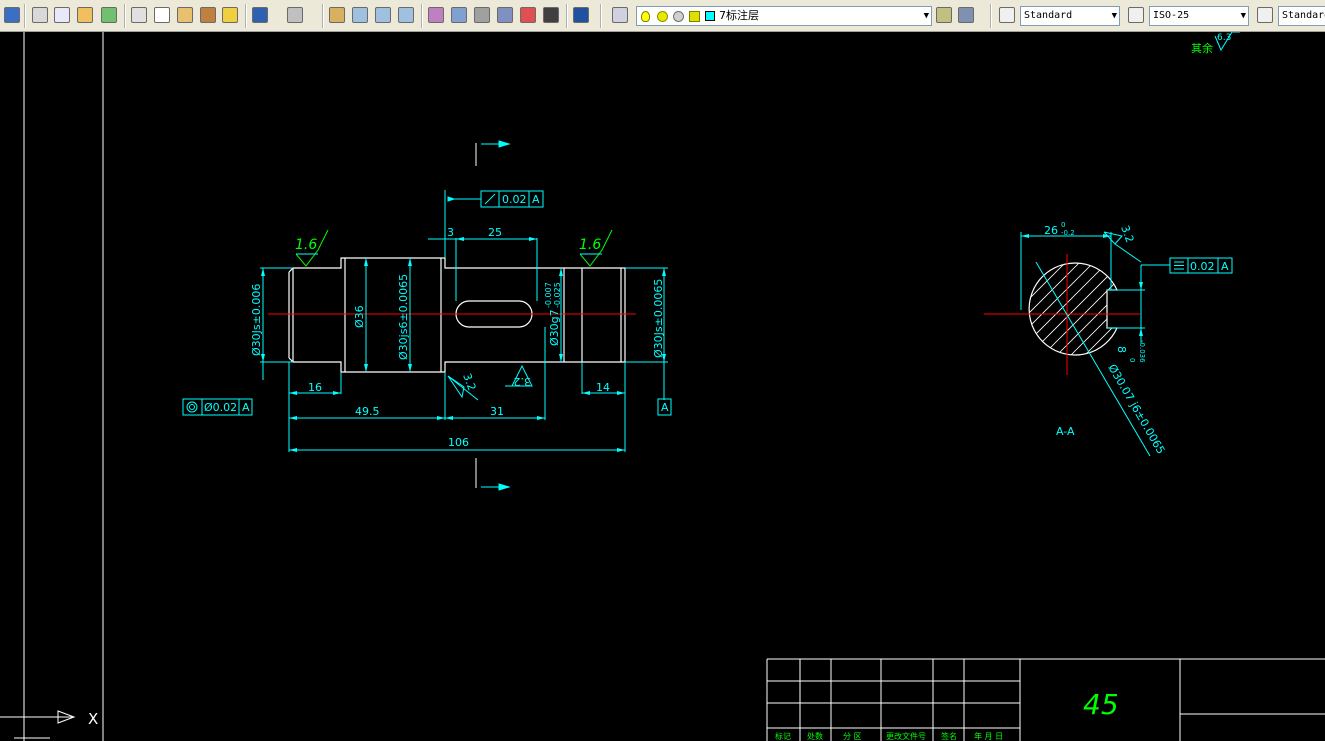  What do you see at coordinates (458, 442) in the screenshot?
I see `dim-106: 106` at bounding box center [458, 442].